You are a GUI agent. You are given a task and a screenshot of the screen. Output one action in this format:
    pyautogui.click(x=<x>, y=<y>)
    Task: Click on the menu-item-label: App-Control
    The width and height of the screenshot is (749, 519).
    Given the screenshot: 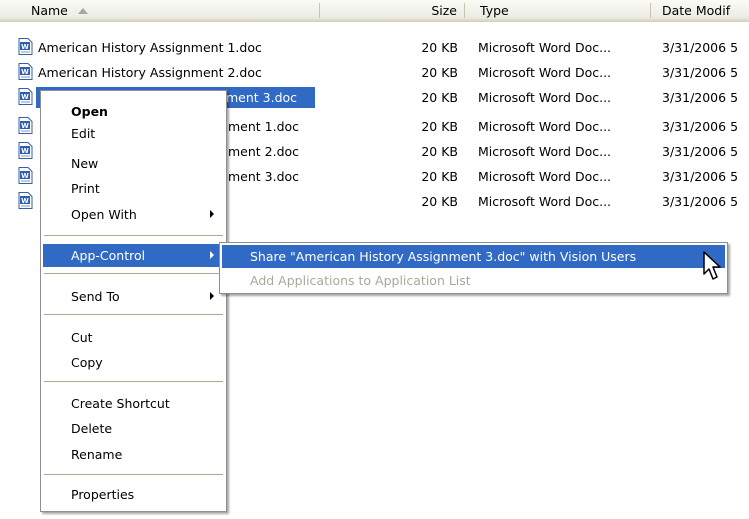 What is the action you would take?
    pyautogui.click(x=108, y=255)
    